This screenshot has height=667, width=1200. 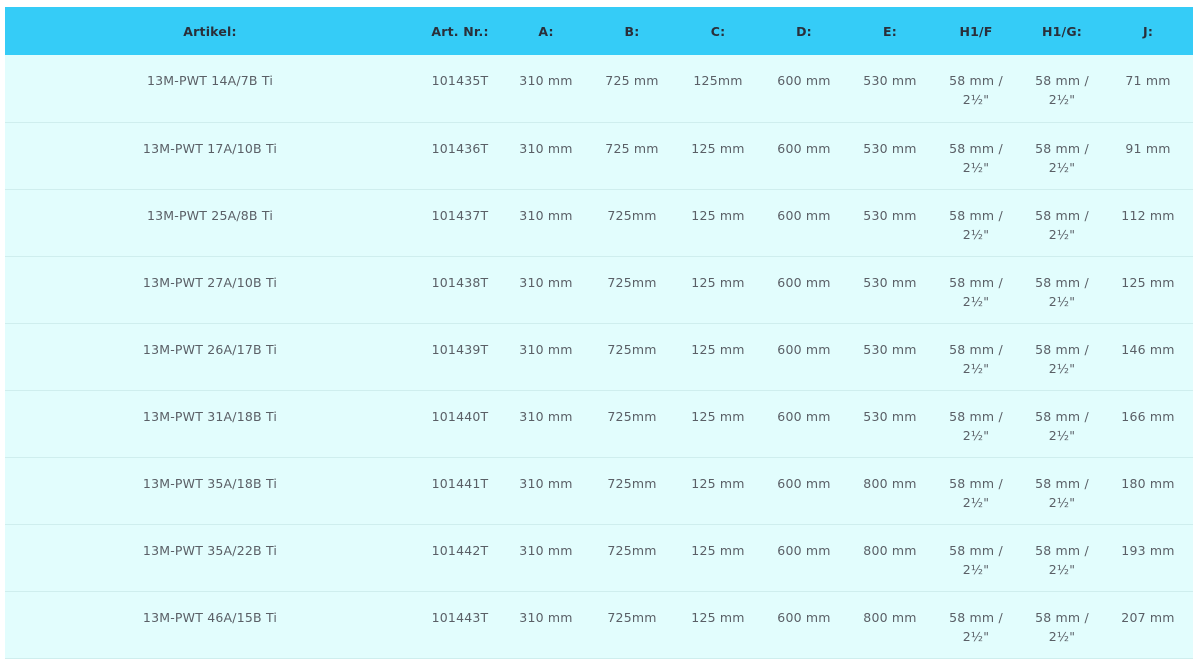 I want to click on cell-j: 112 mm, so click(x=1148, y=215).